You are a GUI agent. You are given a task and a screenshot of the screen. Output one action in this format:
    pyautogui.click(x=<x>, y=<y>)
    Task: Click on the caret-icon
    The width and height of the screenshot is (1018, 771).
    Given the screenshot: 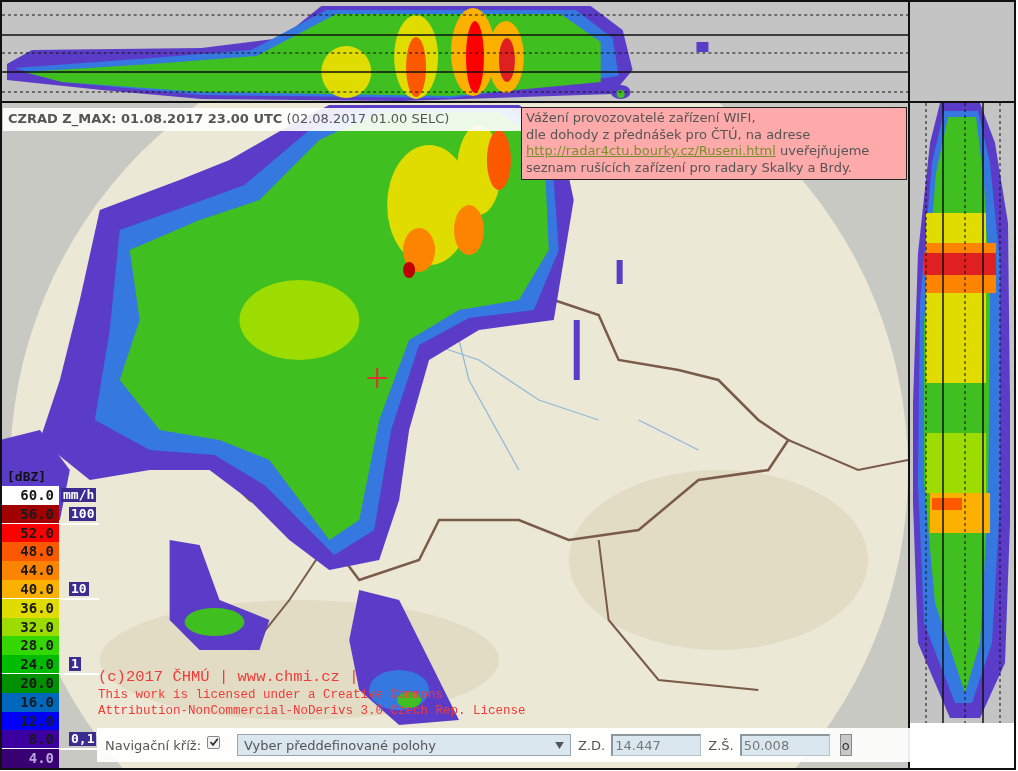 What is the action you would take?
    pyautogui.click(x=560, y=745)
    